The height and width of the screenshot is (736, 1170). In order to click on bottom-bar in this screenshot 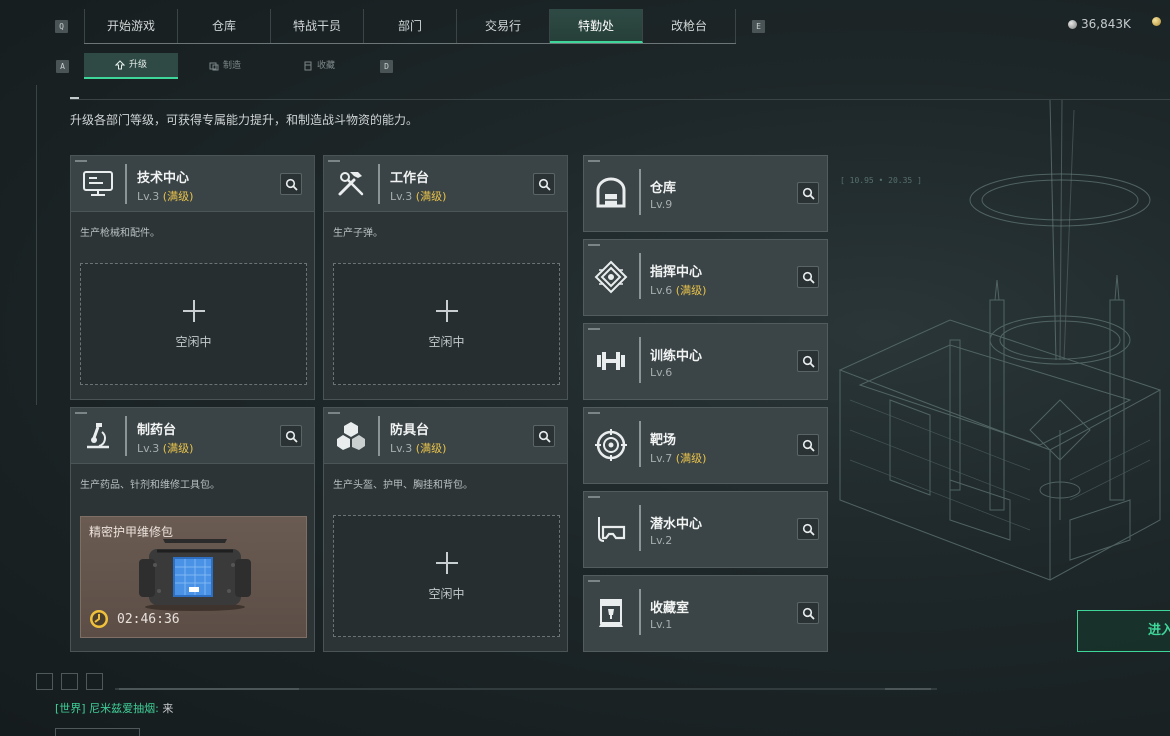, I will do `click(526, 689)`.